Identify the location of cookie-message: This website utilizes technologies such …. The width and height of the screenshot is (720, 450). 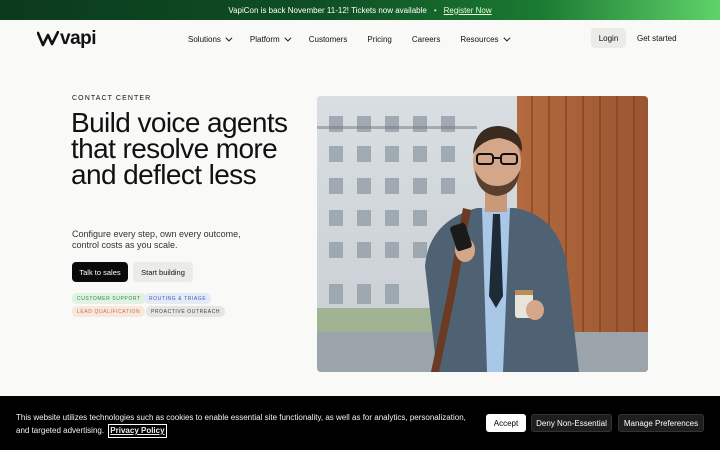
(241, 424).